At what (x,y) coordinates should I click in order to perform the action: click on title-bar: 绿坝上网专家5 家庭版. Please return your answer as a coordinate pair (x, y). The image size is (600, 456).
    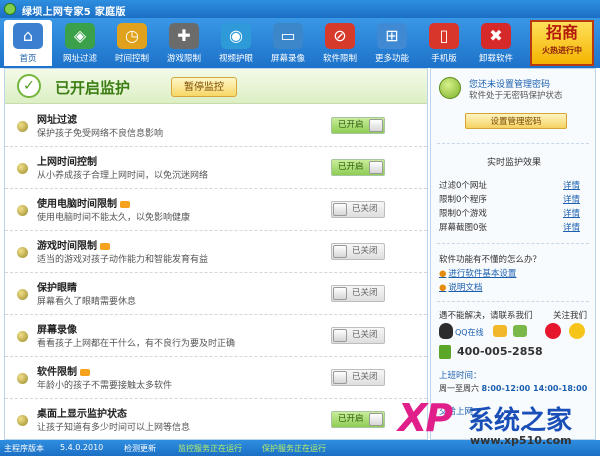
    Looking at the image, I should click on (300, 9).